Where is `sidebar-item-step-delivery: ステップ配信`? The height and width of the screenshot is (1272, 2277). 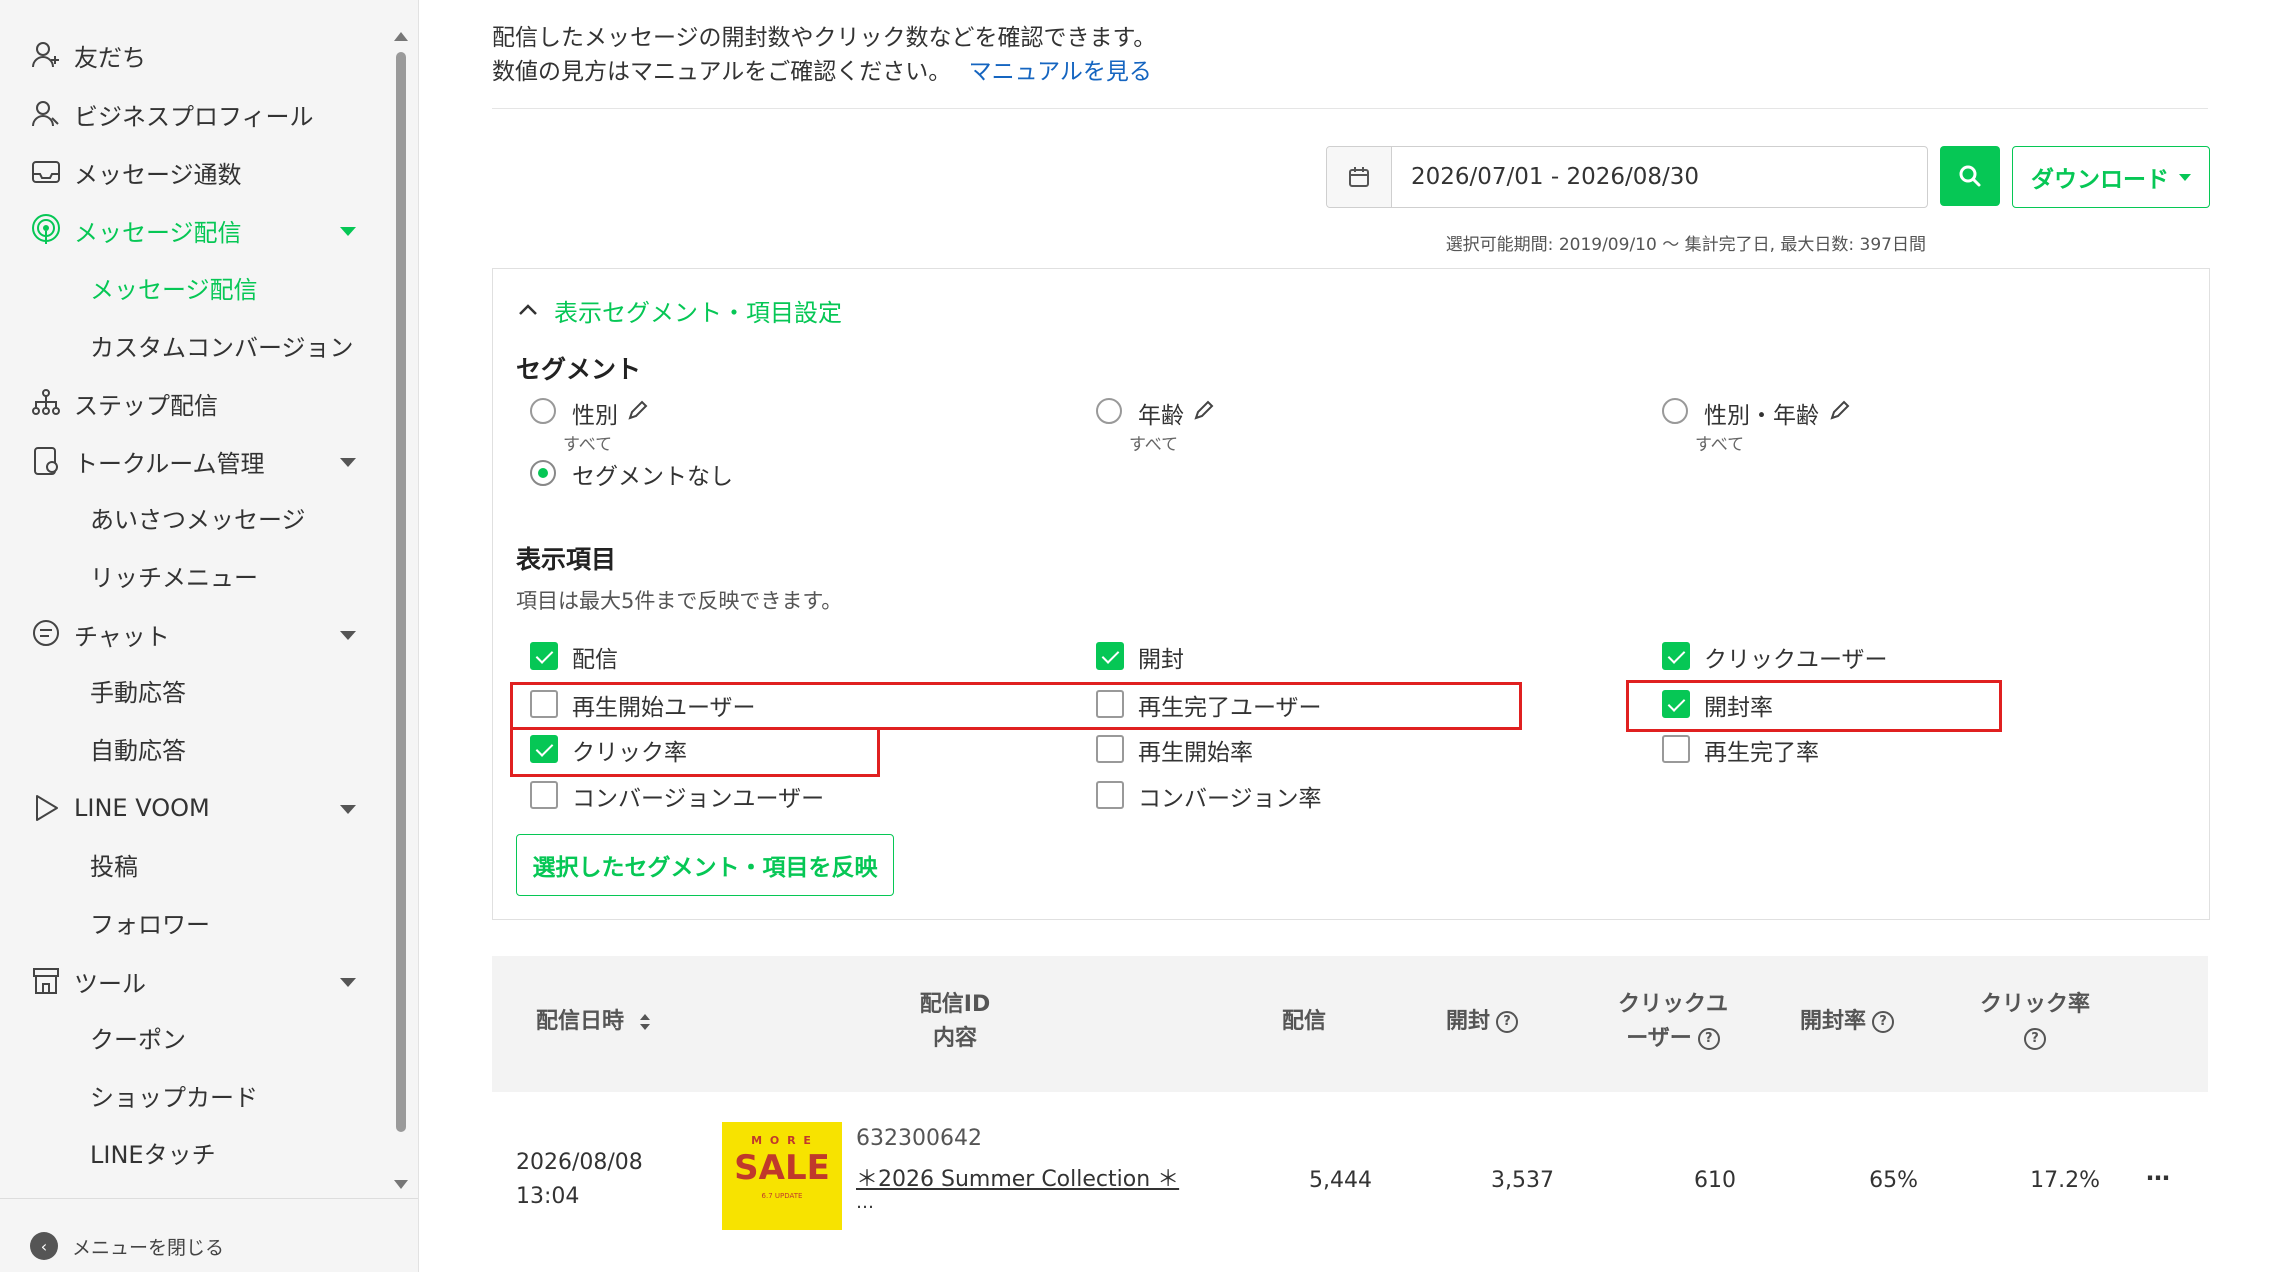
sidebar-item-step-delivery: ステップ配信 is located at coordinates (124, 403).